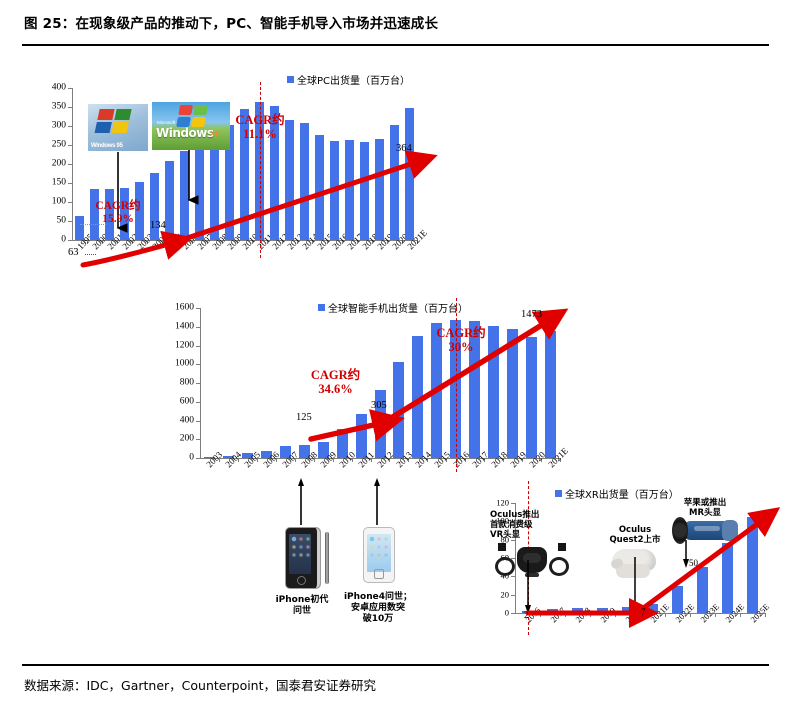  I want to click on oculus-vr-caption-line3: VR头显, so click(505, 535).